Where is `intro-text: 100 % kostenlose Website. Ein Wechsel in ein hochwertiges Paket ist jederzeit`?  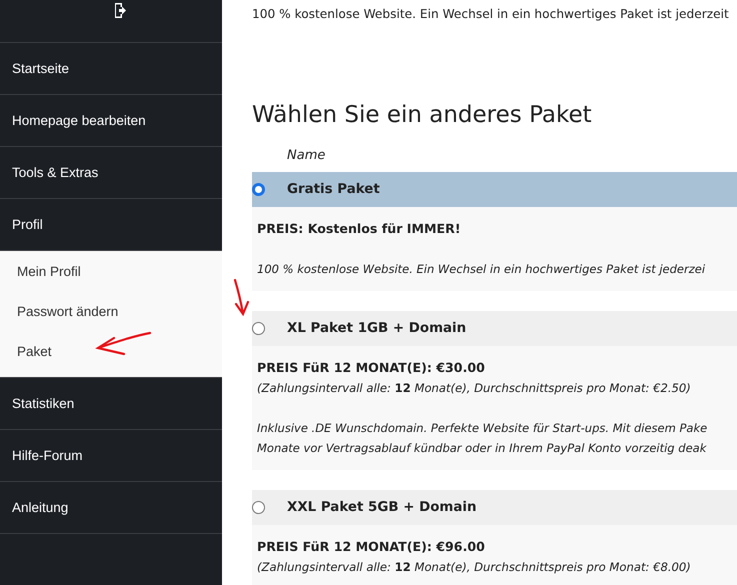
intro-text: 100 % kostenlose Website. Ein Wechsel in ein hochwertiges Paket ist jederzeit is located at coordinates (491, 14).